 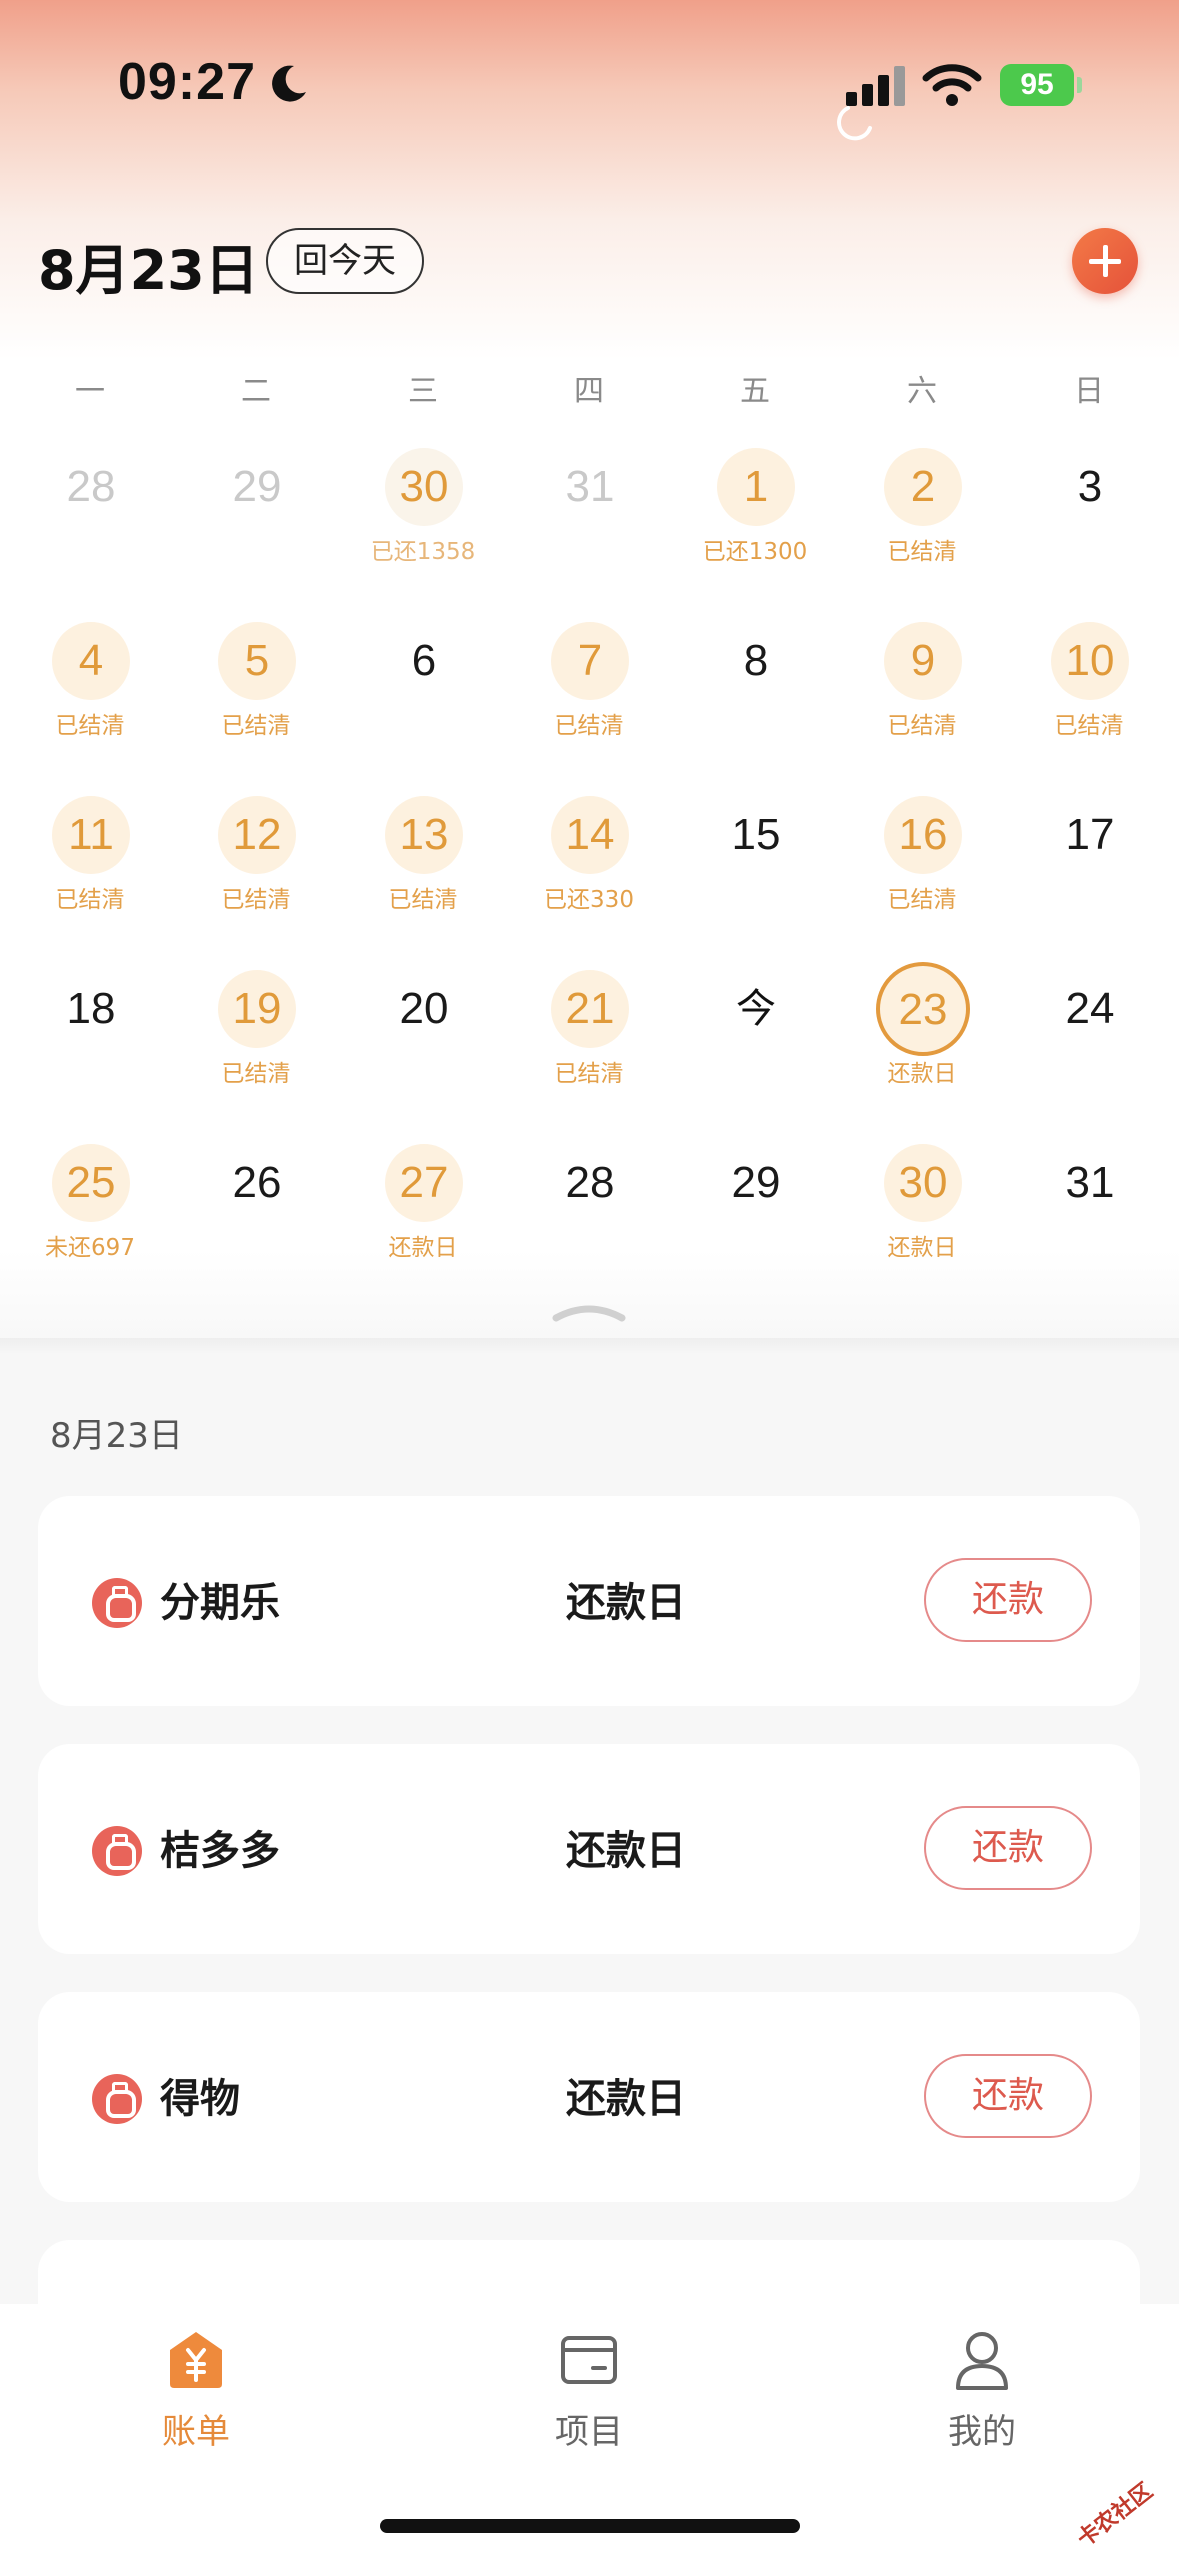 What do you see at coordinates (91, 1183) in the screenshot?
I see `calendar-day-number: 25` at bounding box center [91, 1183].